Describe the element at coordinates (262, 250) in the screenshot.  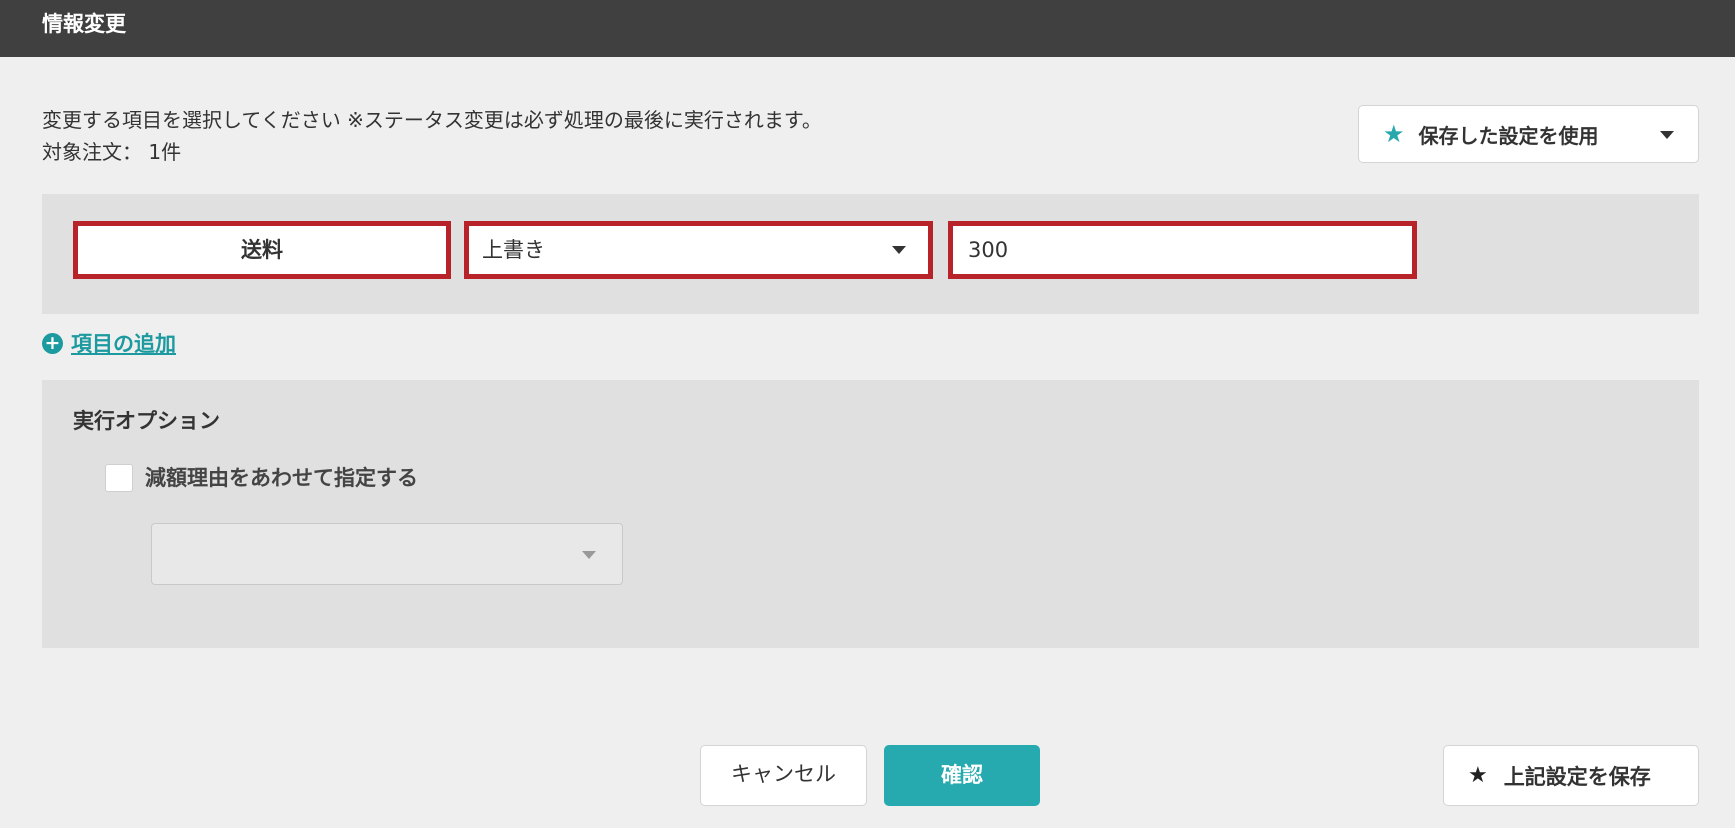
I see `field-name-select: 送料` at that location.